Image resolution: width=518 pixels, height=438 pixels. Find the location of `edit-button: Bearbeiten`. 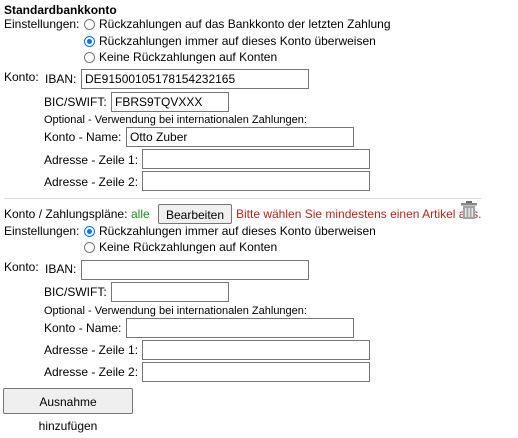

edit-button: Bearbeiten is located at coordinates (195, 214).